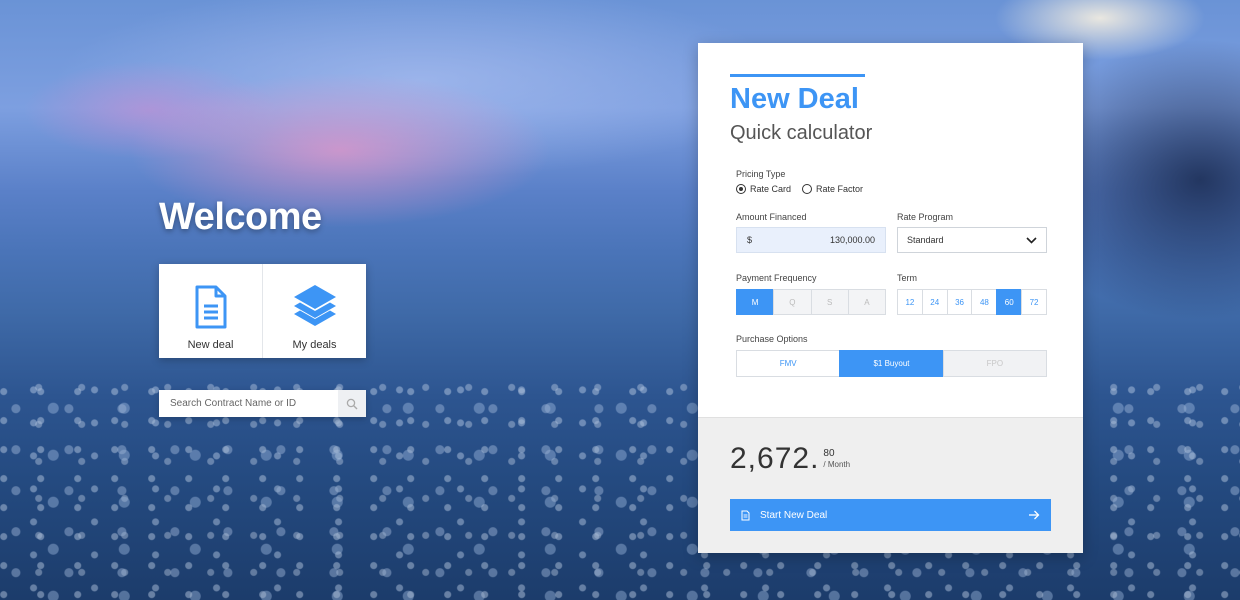 The height and width of the screenshot is (600, 1240). I want to click on layers-icon, so click(314, 305).